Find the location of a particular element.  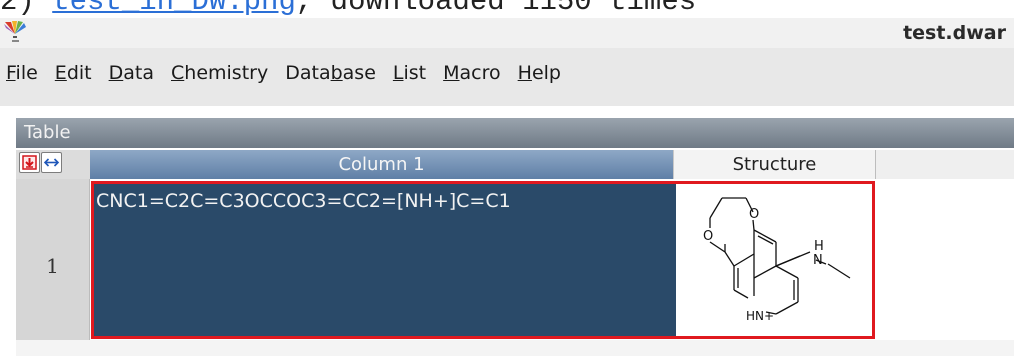

caption-prefix: 2) is located at coordinates (26, 9).